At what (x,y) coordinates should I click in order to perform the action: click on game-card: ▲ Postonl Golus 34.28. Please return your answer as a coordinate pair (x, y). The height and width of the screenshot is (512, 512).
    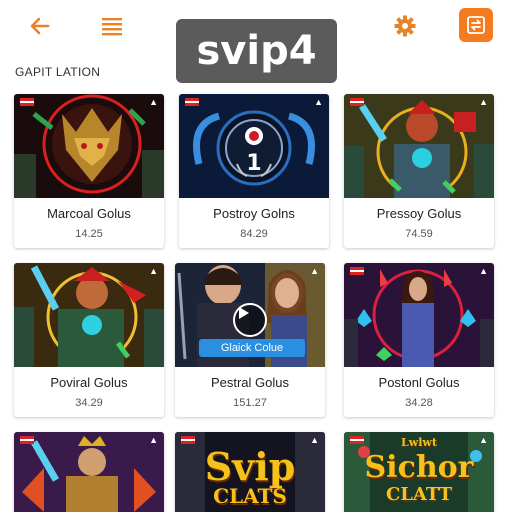
    Looking at the image, I should click on (419, 340).